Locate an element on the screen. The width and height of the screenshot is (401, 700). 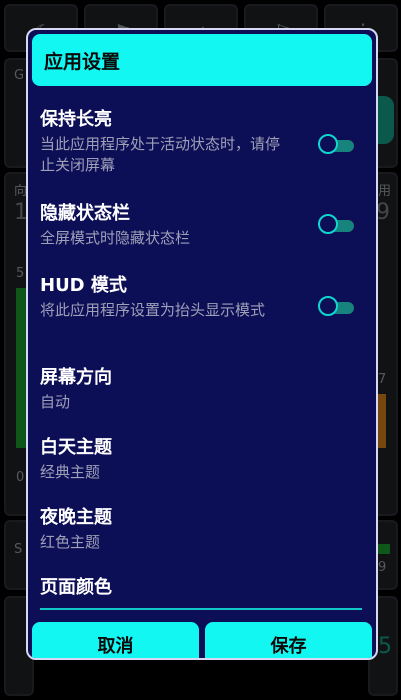
hud-mode-toggle is located at coordinates (337, 307).